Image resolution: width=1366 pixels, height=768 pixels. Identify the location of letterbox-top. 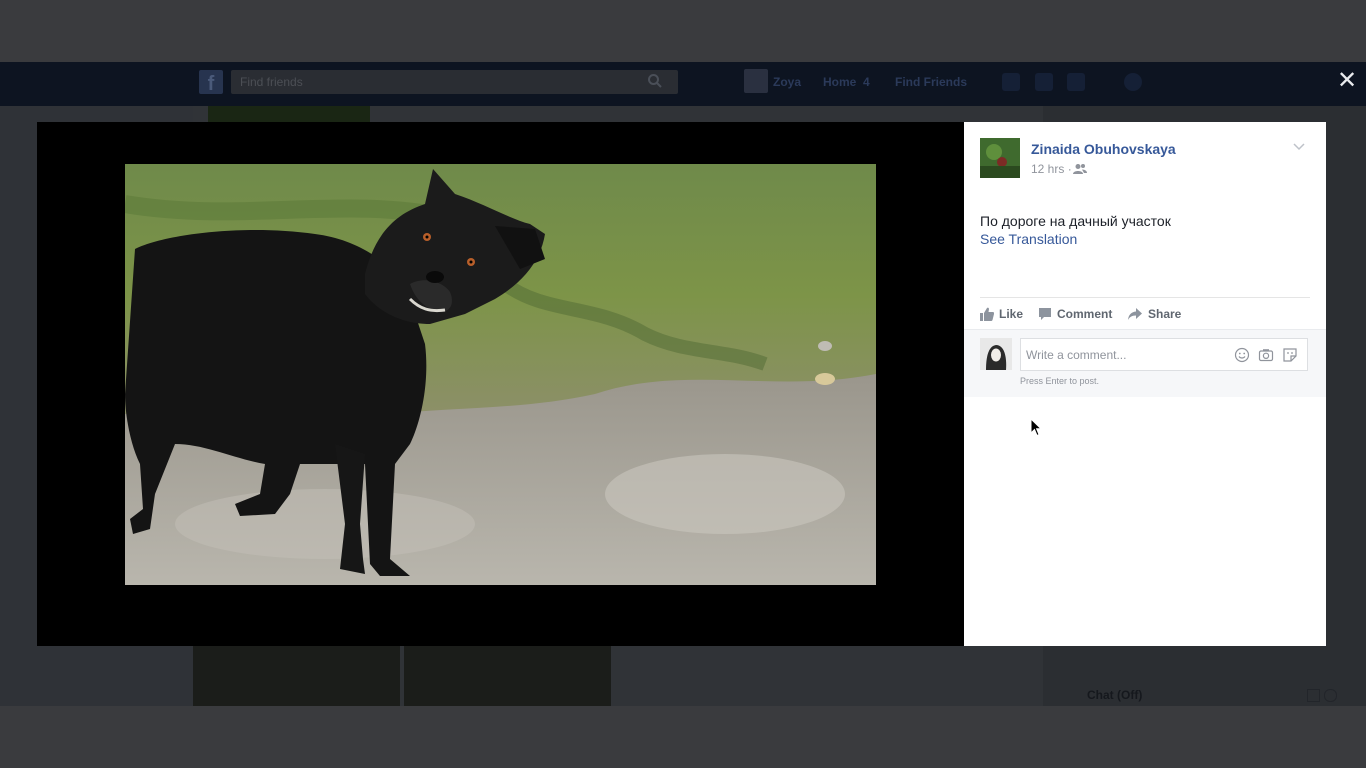
(683, 31).